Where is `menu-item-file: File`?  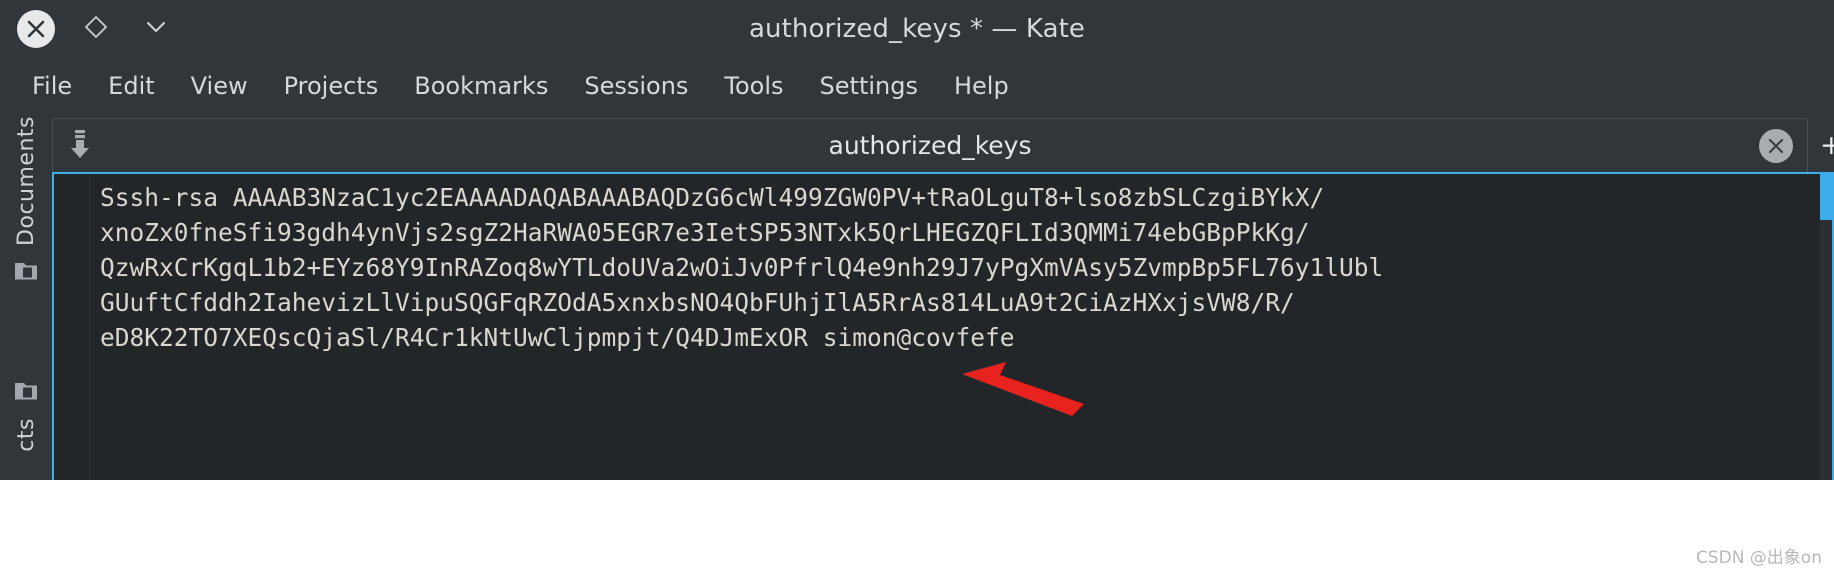 menu-item-file: File is located at coordinates (52, 86).